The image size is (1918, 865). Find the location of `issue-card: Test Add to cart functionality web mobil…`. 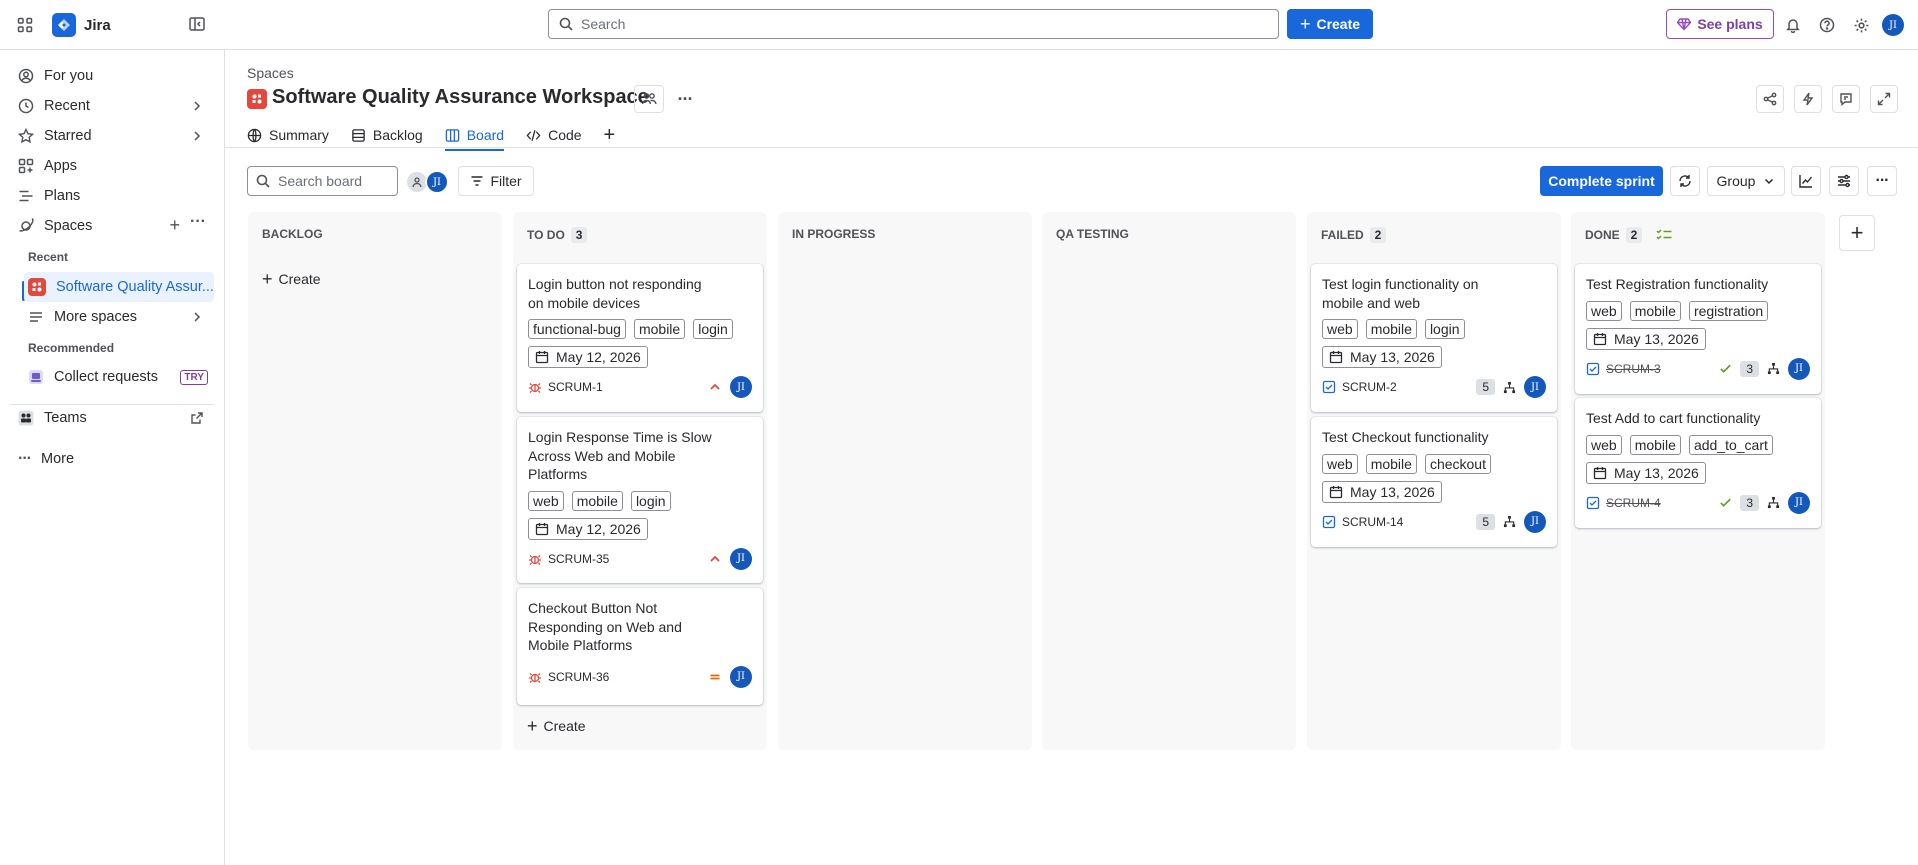

issue-card: Test Add to cart functionality web mobil… is located at coordinates (1698, 463).